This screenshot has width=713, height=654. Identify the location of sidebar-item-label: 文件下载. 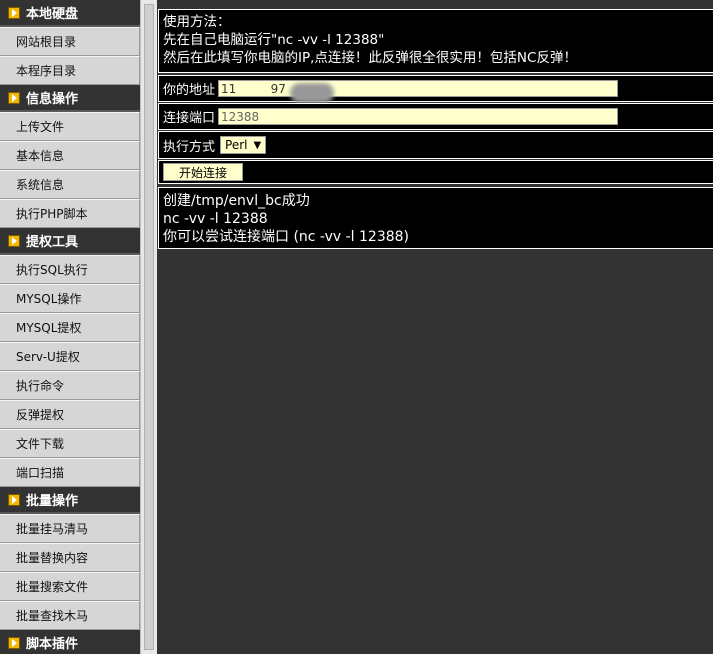
(40, 444).